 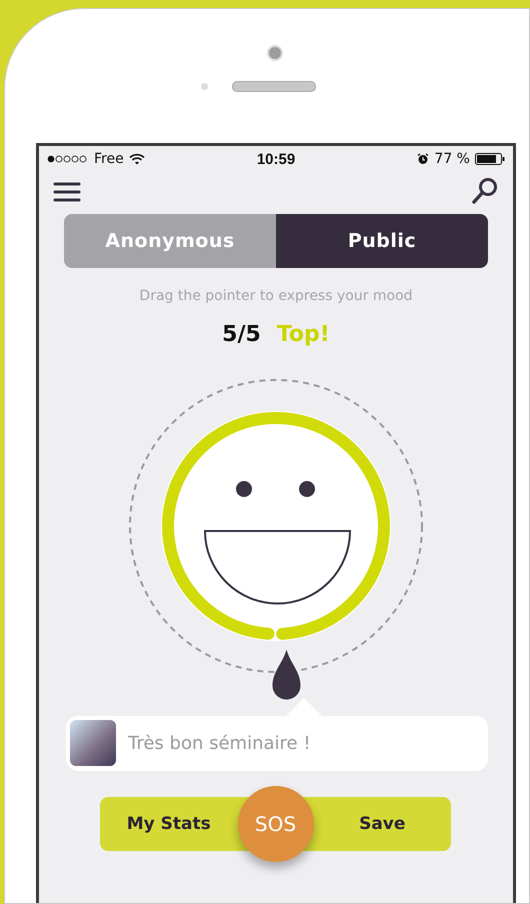 What do you see at coordinates (204, 86) in the screenshot?
I see `sensor-dot` at bounding box center [204, 86].